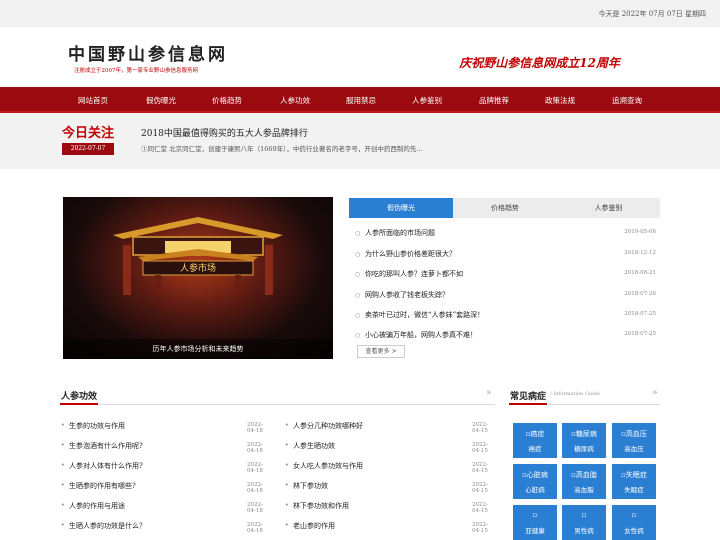  I want to click on today-title: 今日关注, so click(88, 133).